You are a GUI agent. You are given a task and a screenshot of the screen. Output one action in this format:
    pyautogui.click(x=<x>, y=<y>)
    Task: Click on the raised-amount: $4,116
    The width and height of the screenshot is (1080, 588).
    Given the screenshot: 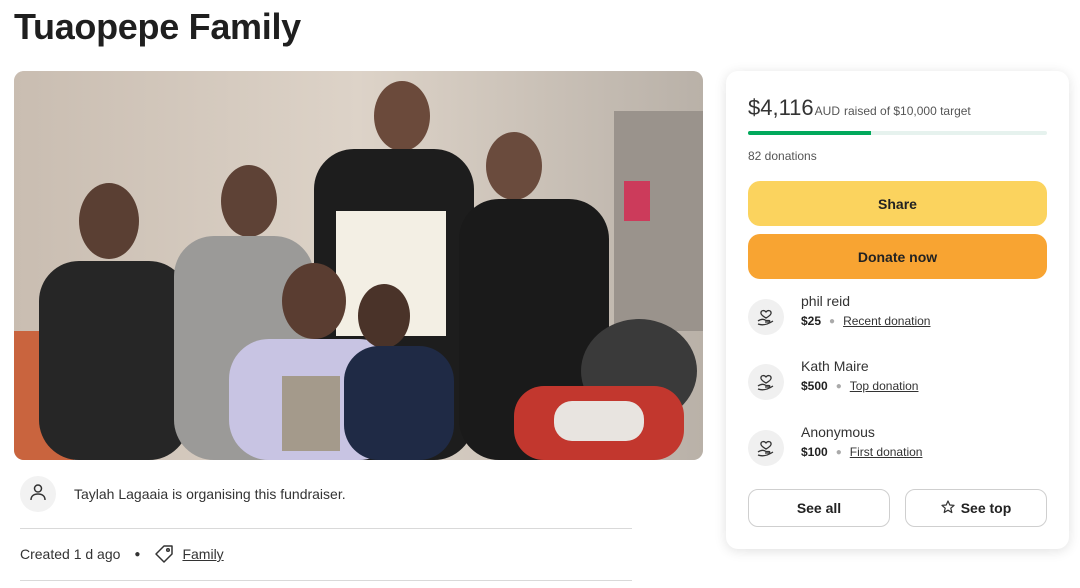 What is the action you would take?
    pyautogui.click(x=781, y=107)
    